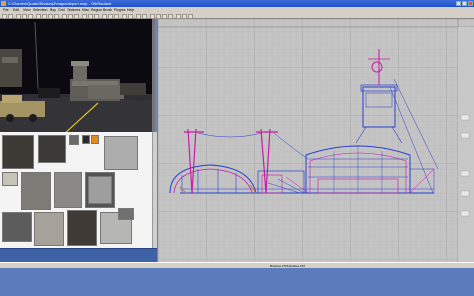 The width and height of the screenshot is (474, 296). I want to click on camera-render, so click(77, 75).